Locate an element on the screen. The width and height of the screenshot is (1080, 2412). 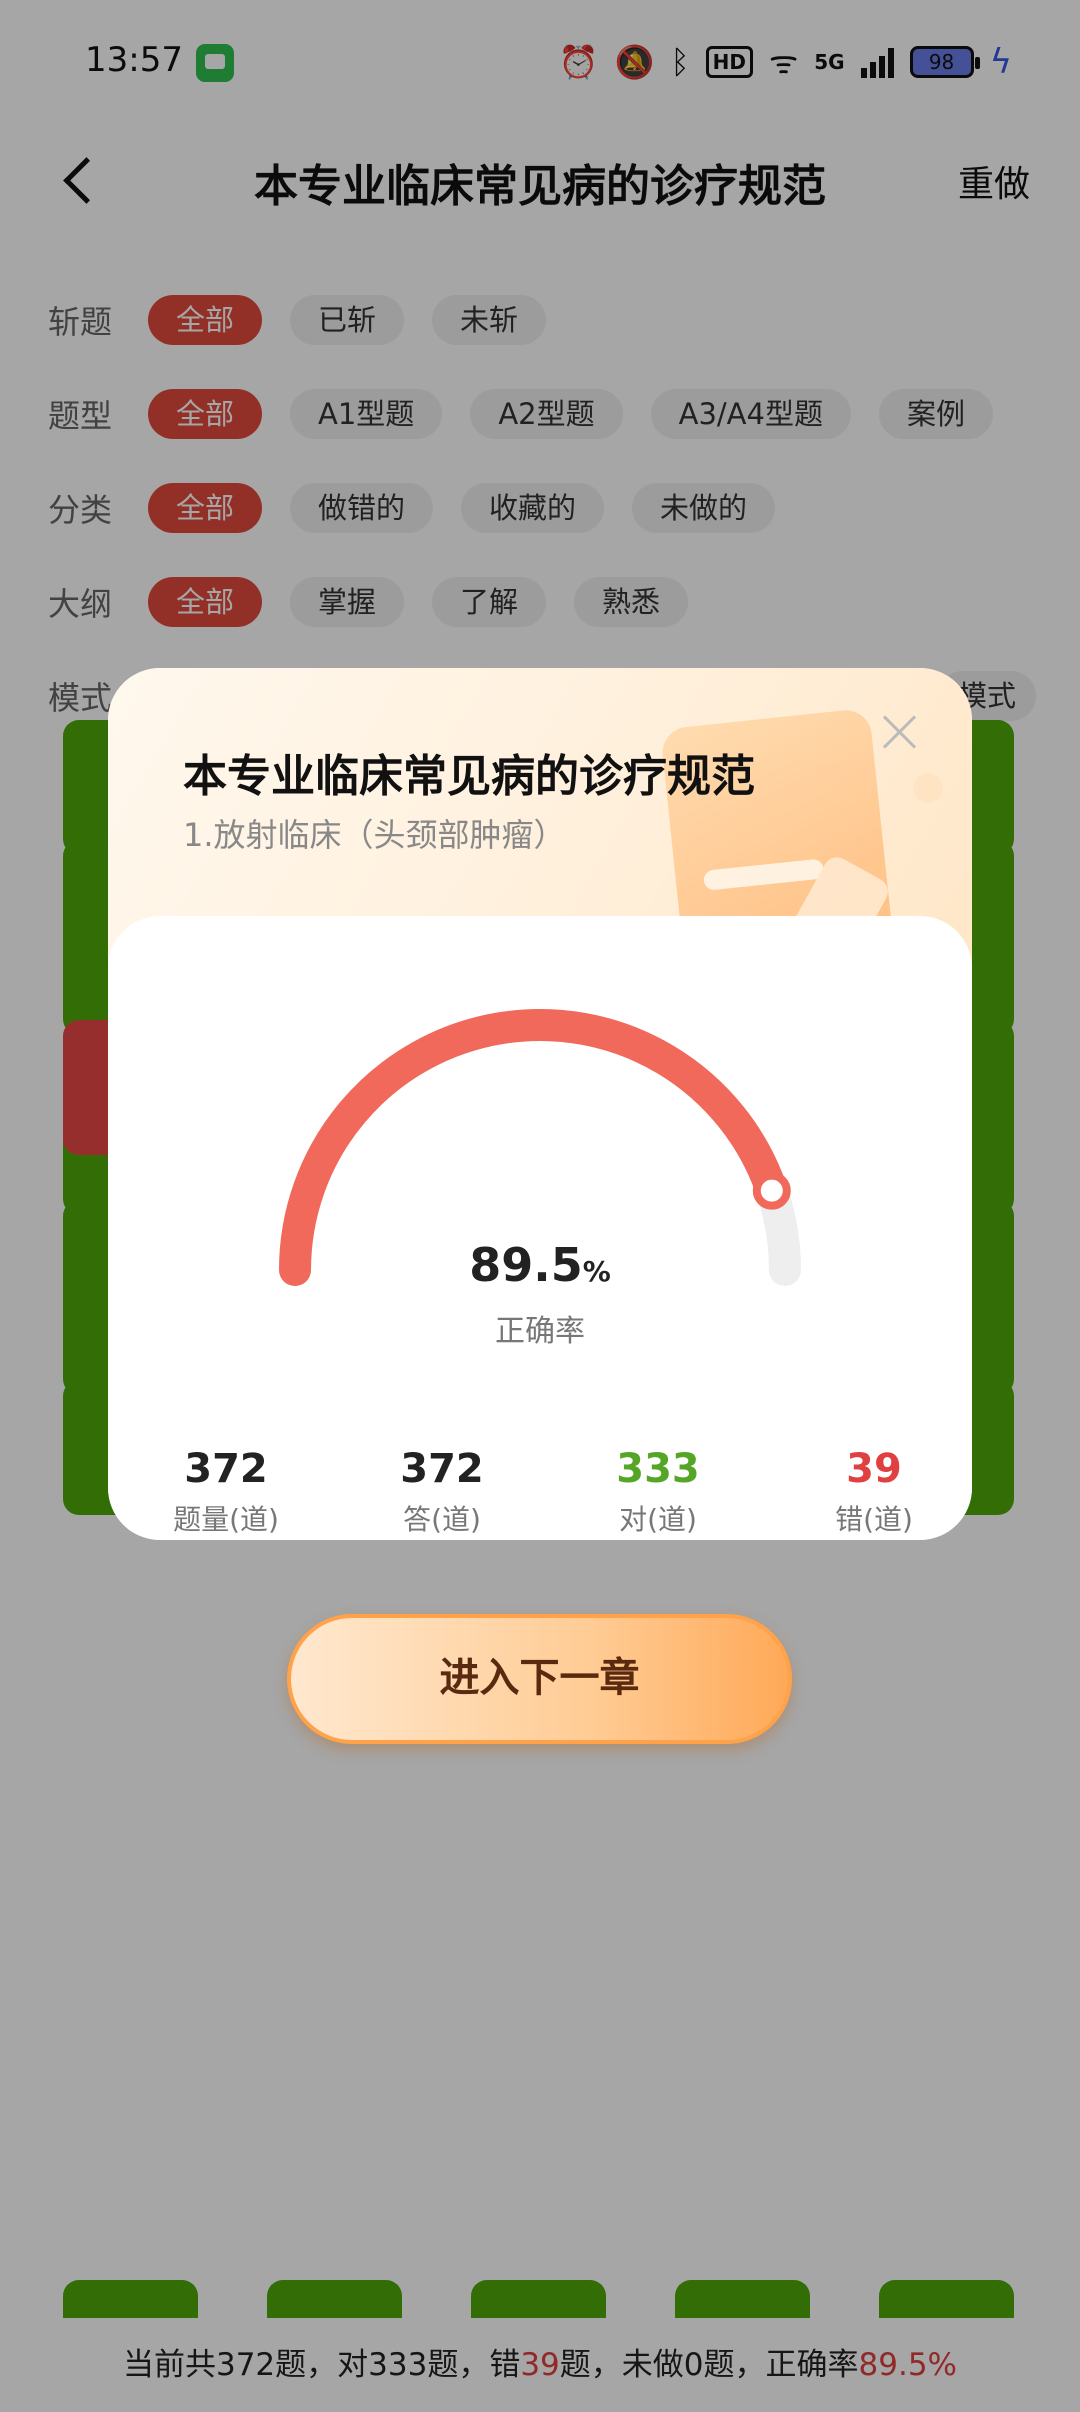
stat-total: 372 题量(道) is located at coordinates (226, 1492).